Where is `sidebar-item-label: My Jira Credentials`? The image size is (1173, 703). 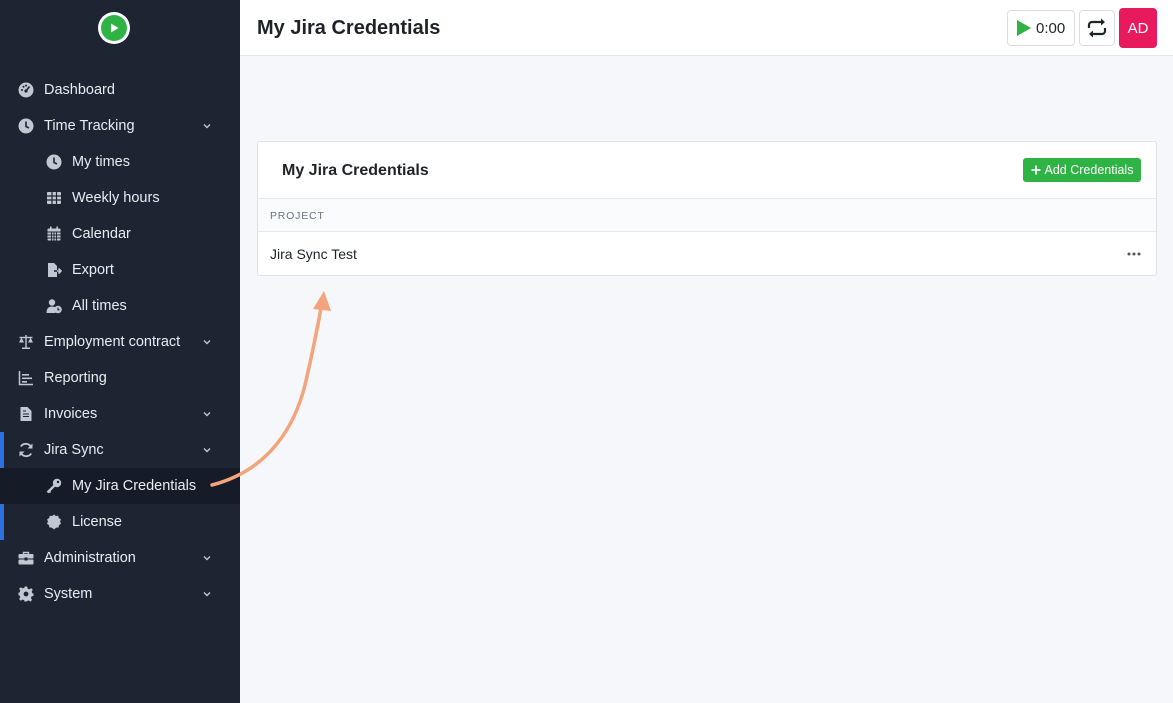
sidebar-item-label: My Jira Credentials is located at coordinates (134, 486).